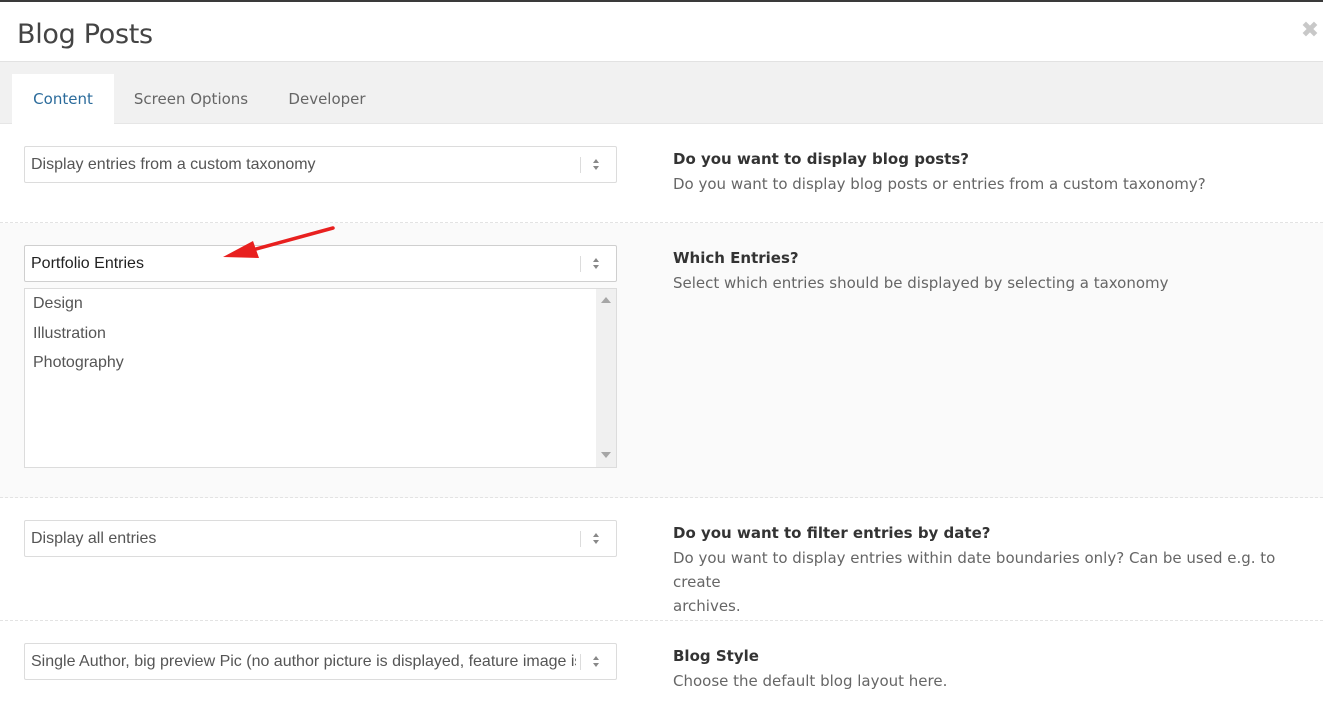 This screenshot has height=711, width=1323. I want to click on list-option-photography: Photography, so click(78, 363).